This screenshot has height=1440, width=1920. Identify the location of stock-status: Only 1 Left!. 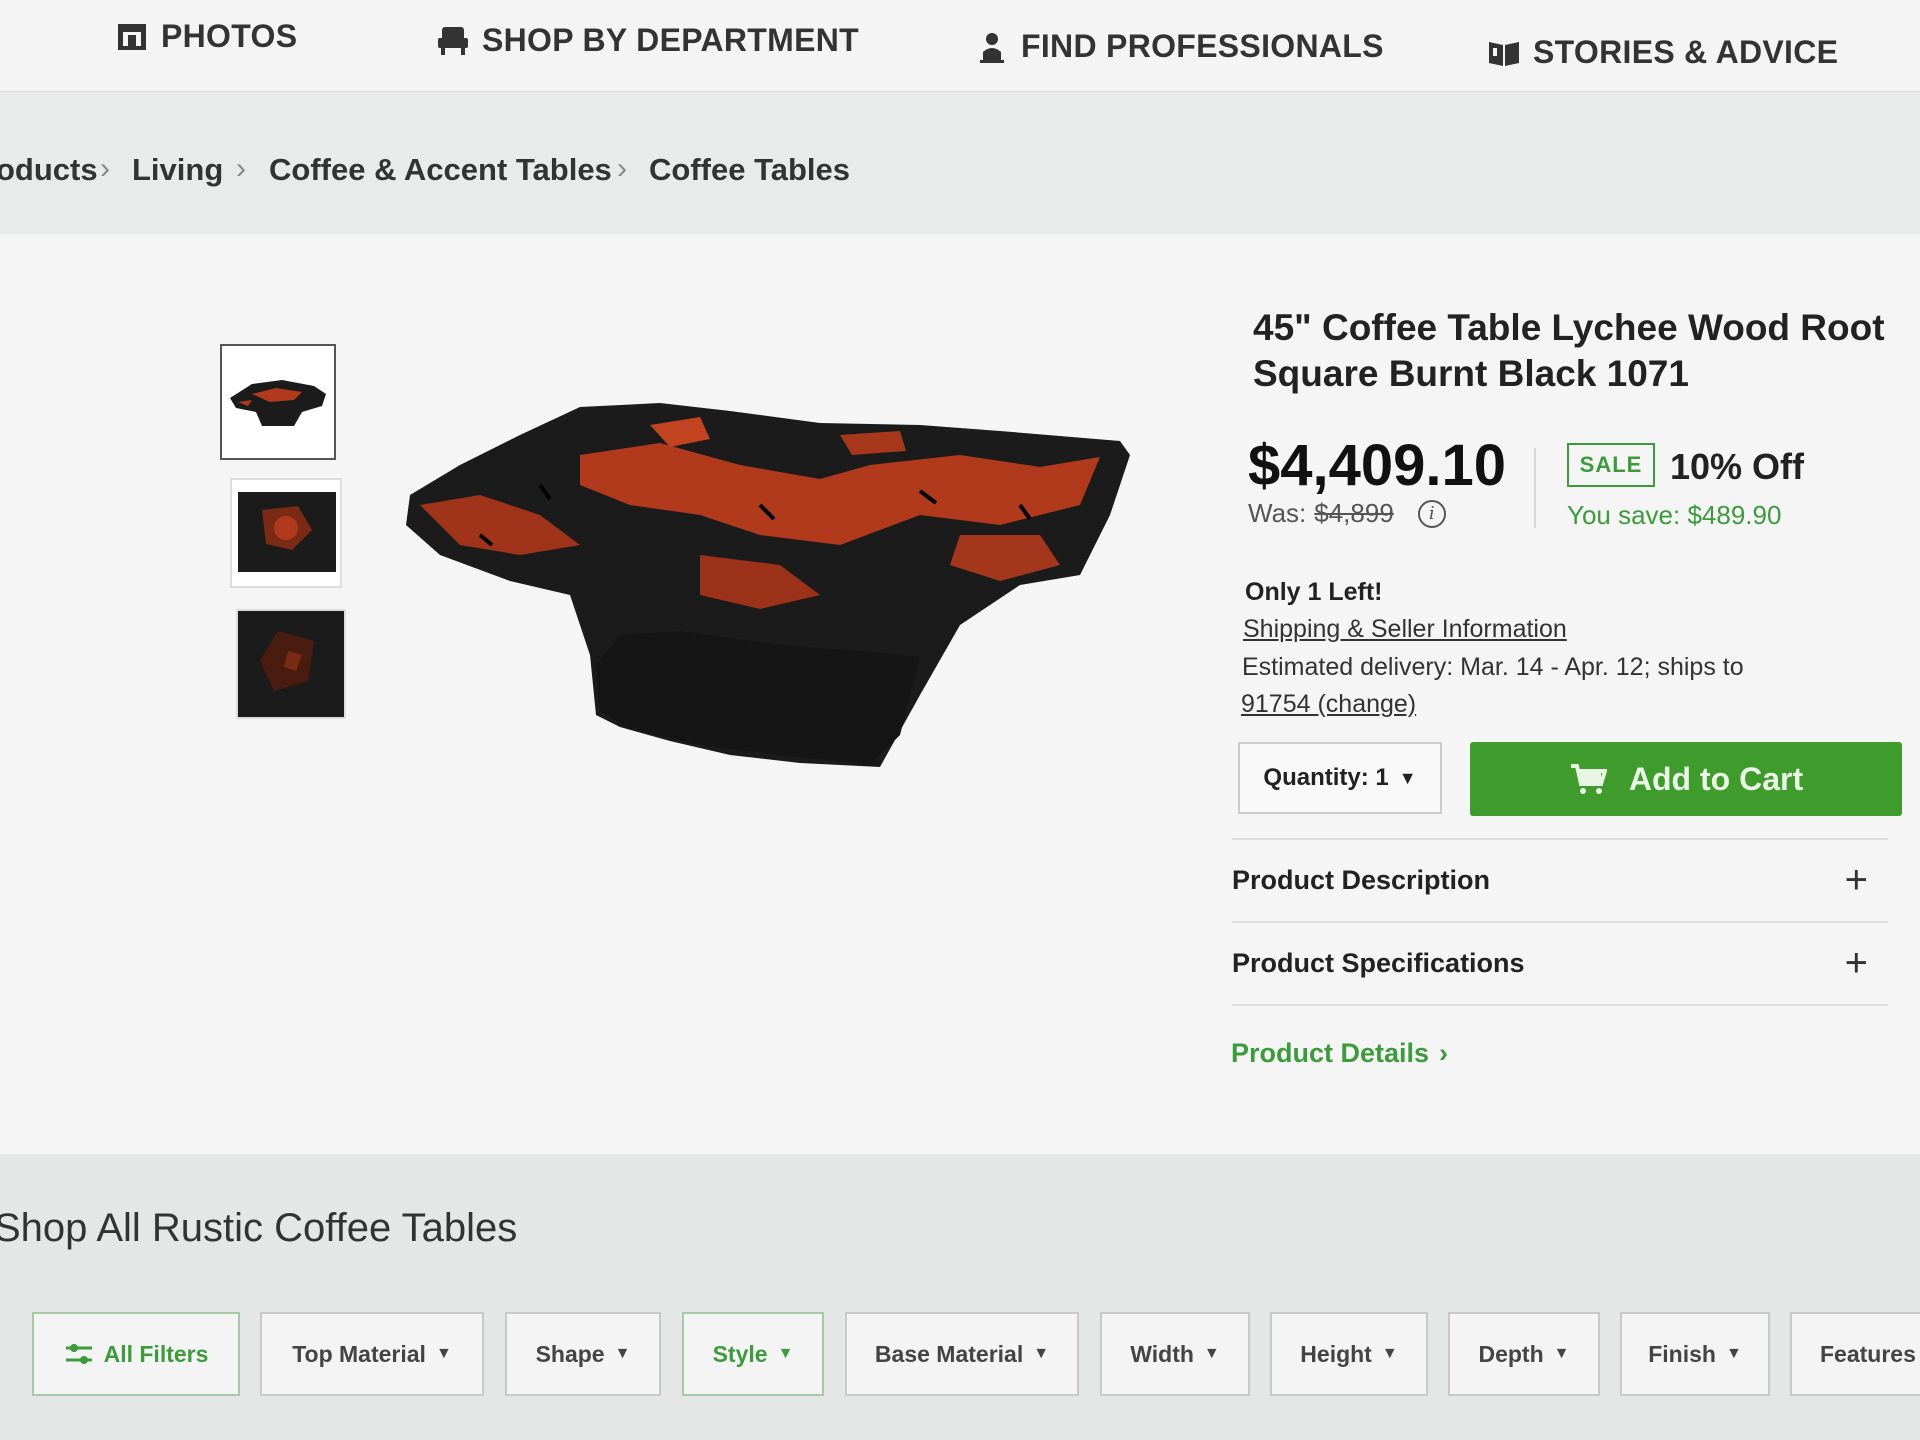
(1314, 592).